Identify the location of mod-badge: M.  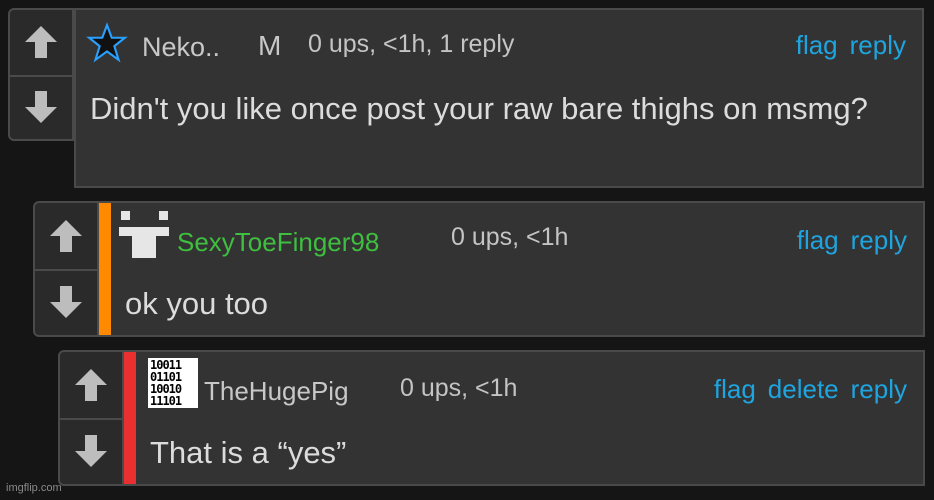
(270, 45).